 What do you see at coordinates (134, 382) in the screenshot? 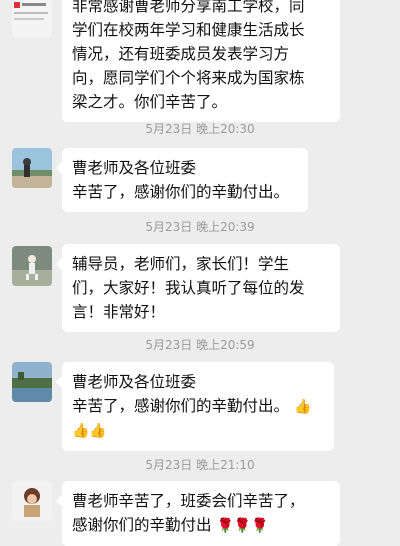
I see `message-text: 曹老师及各位班委` at bounding box center [134, 382].